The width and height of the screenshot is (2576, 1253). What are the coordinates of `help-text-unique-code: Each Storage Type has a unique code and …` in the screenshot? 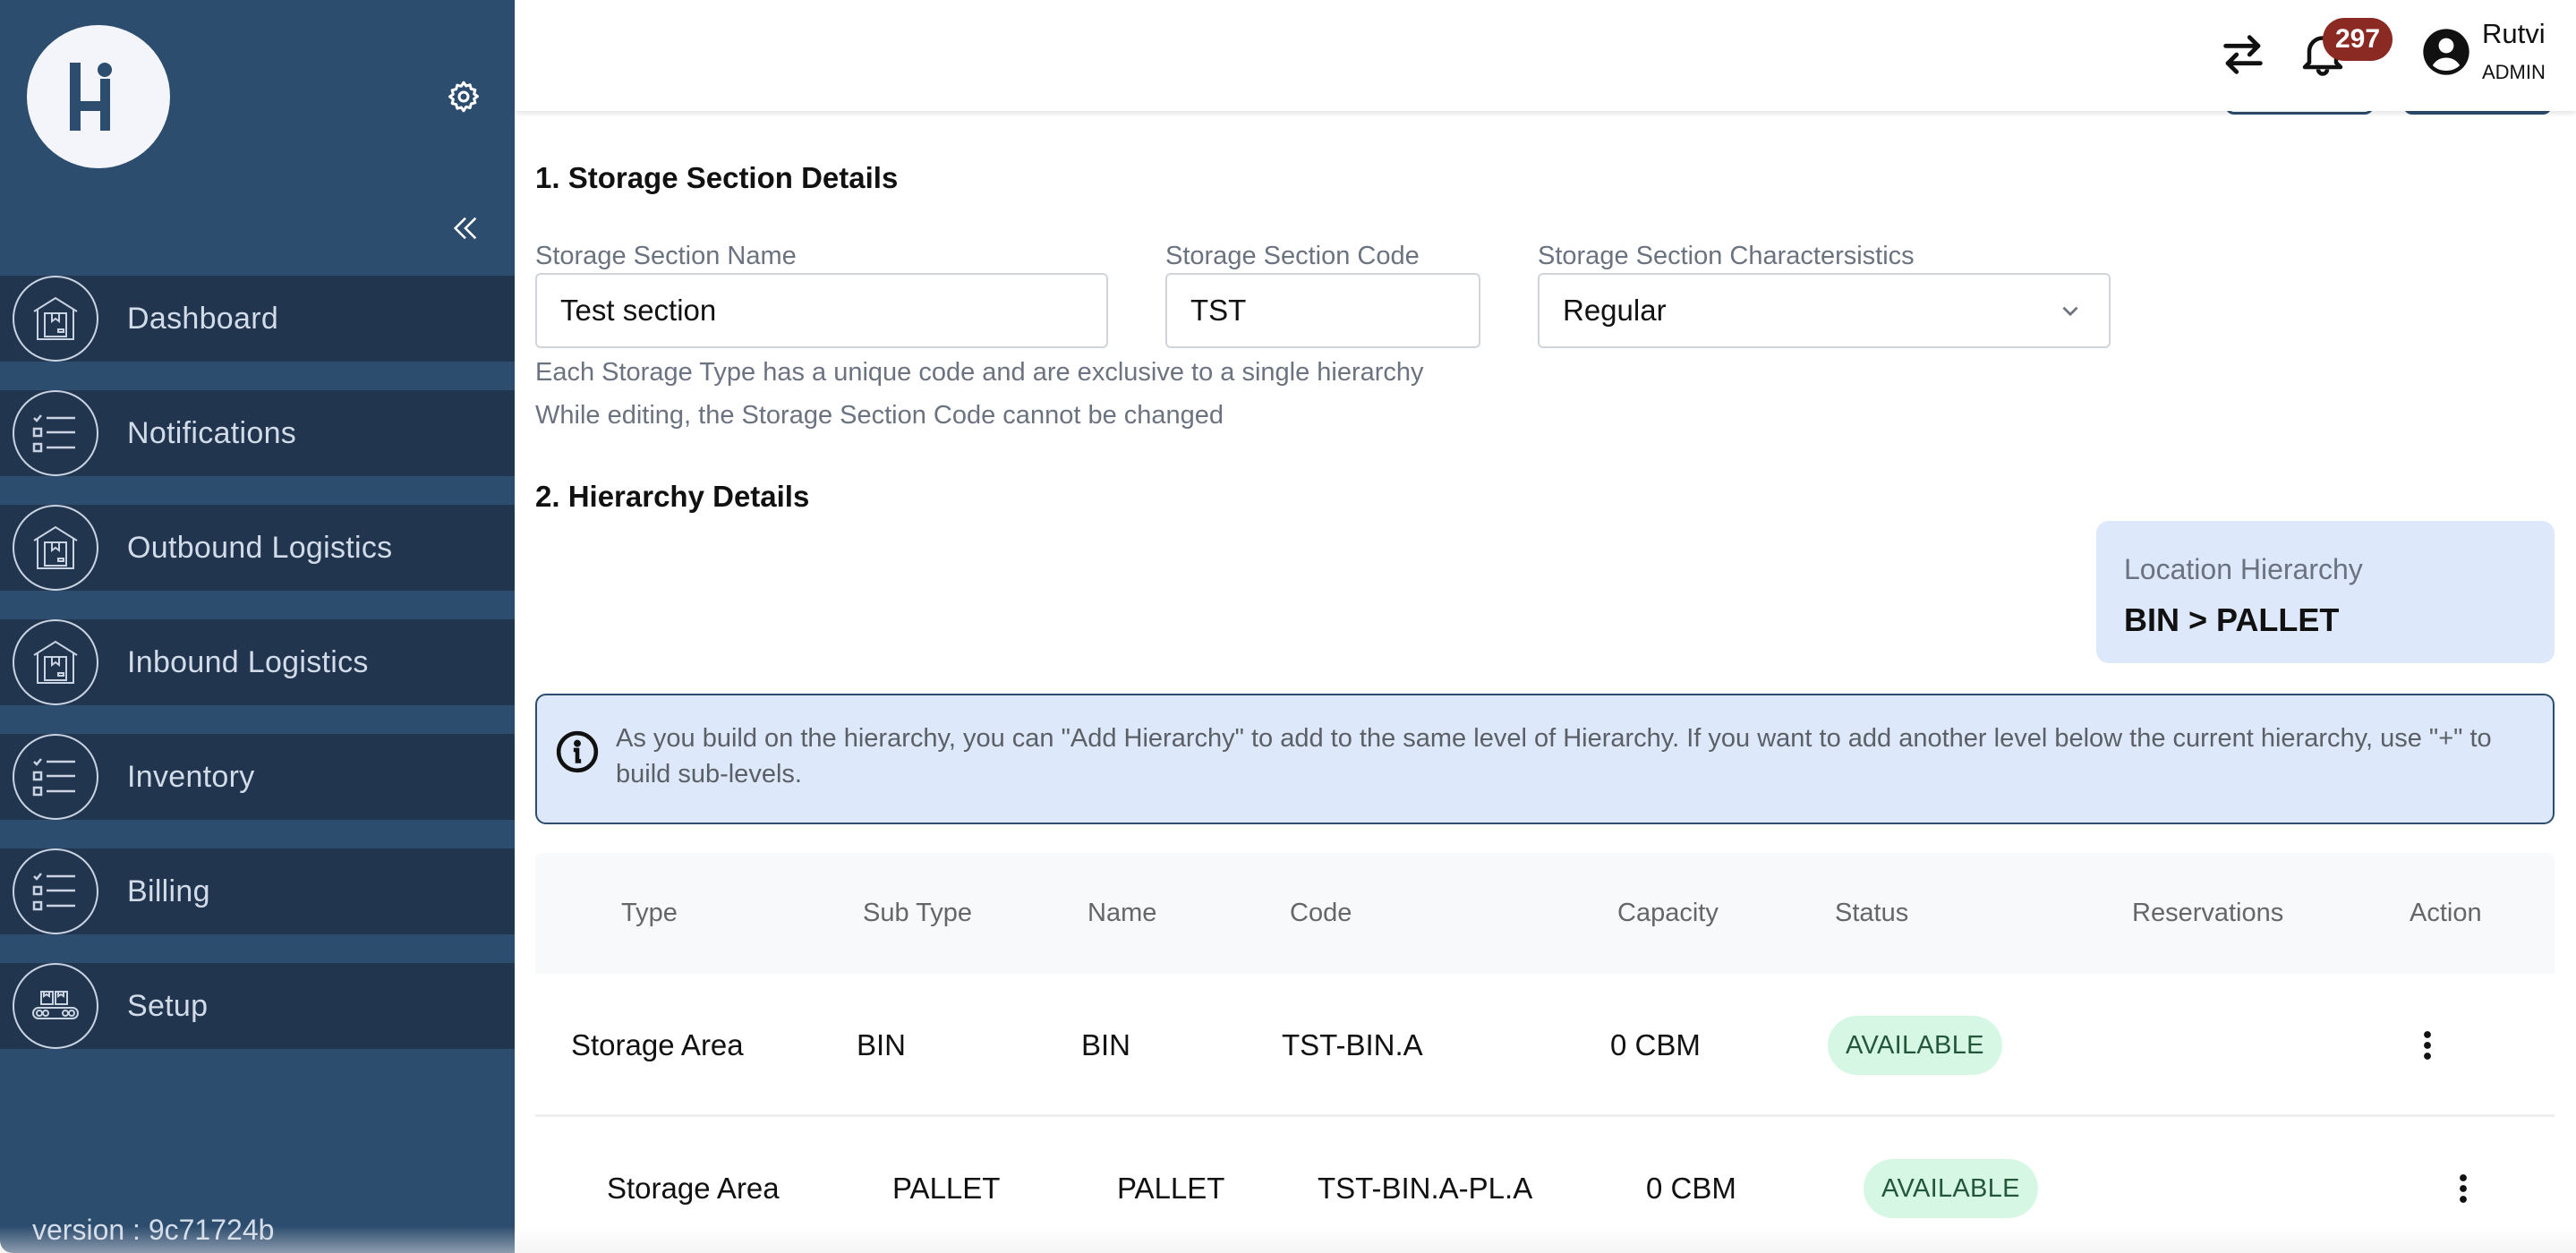 It's located at (979, 372).